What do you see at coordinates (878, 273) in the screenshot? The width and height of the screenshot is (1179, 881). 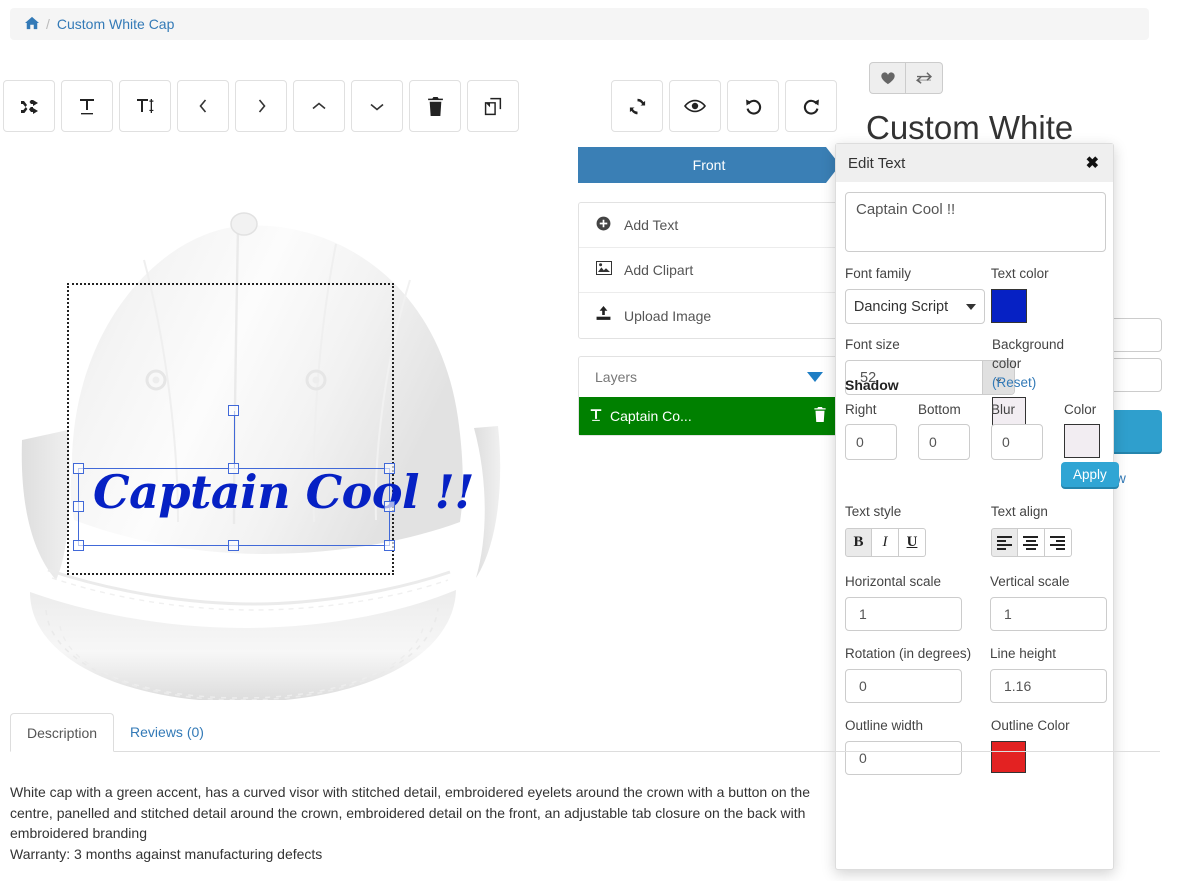 I see `font-family-label: Font family` at bounding box center [878, 273].